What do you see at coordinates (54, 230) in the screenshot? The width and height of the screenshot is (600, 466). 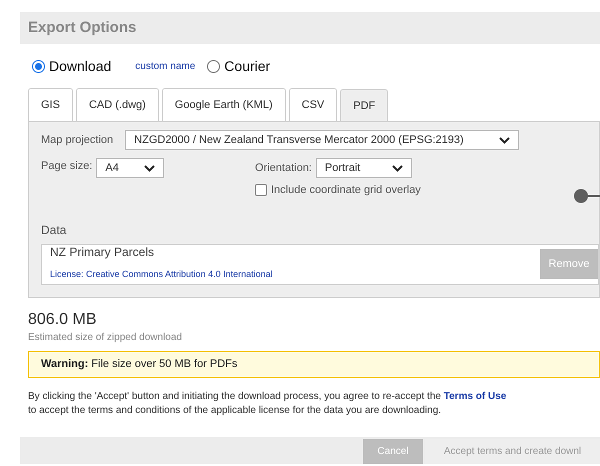 I see `section-heading: Data` at bounding box center [54, 230].